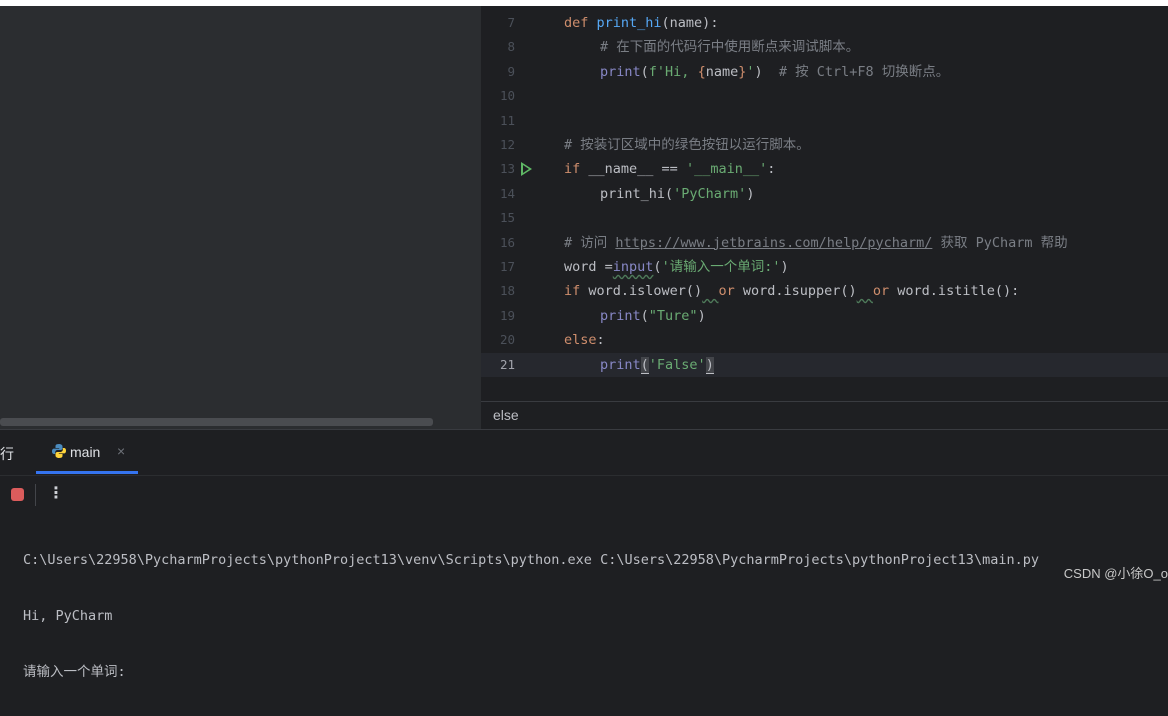 The image size is (1168, 716). What do you see at coordinates (59, 451) in the screenshot?
I see `python-icon` at bounding box center [59, 451].